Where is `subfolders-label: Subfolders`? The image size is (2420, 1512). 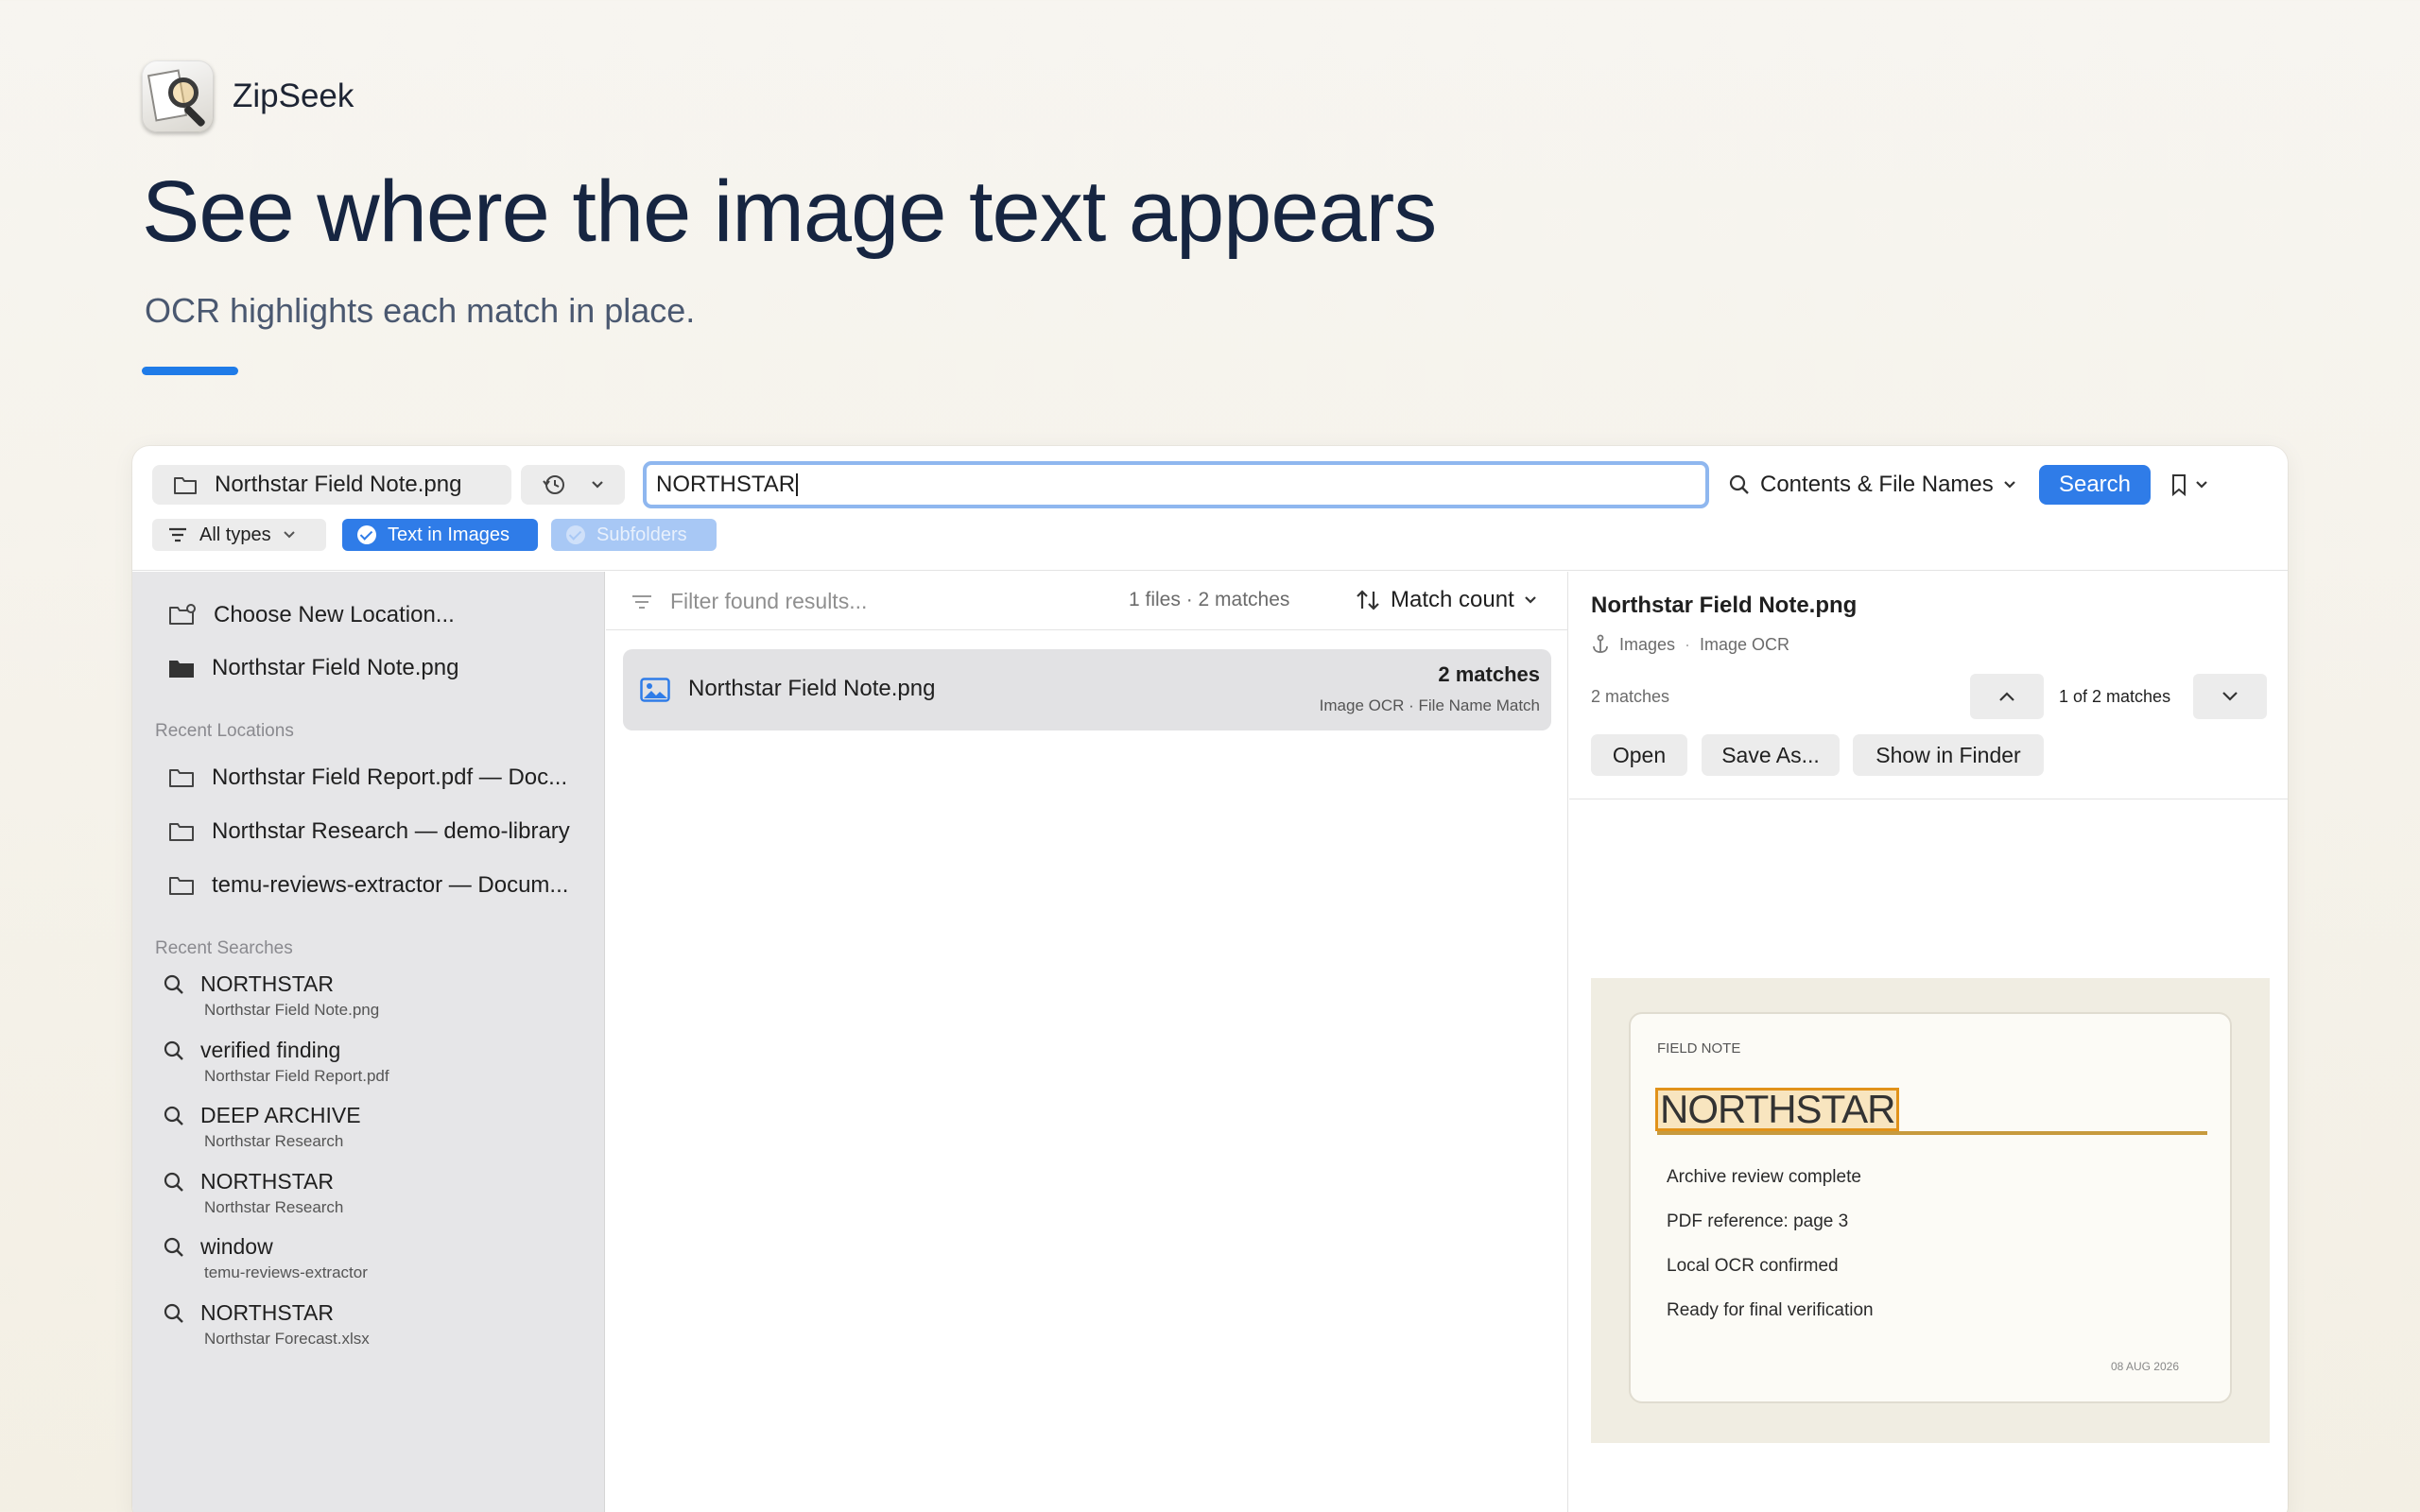 subfolders-label: Subfolders is located at coordinates (641, 534).